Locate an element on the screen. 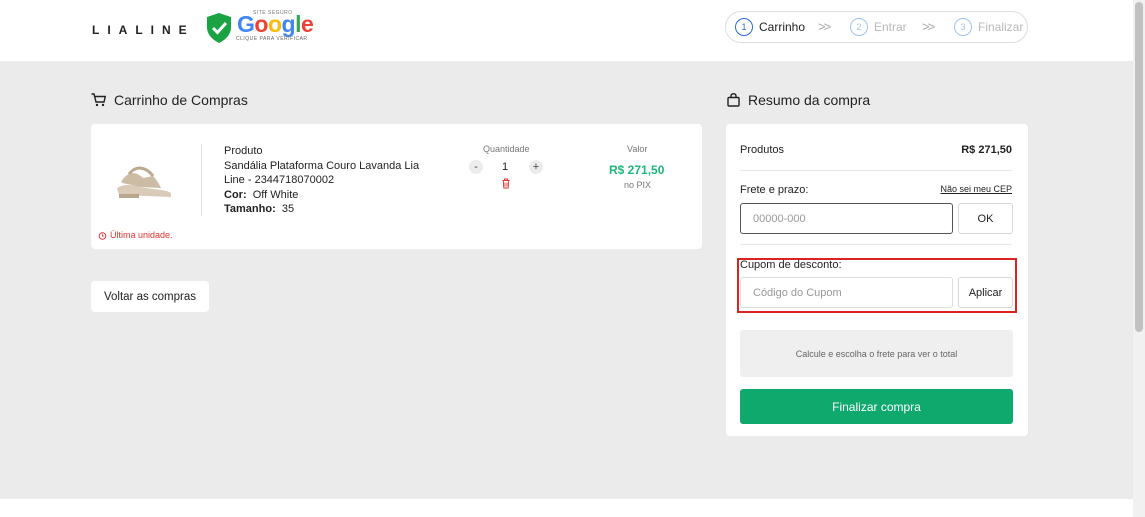 The height and width of the screenshot is (517, 1145). step-number: 2 is located at coordinates (859, 27).